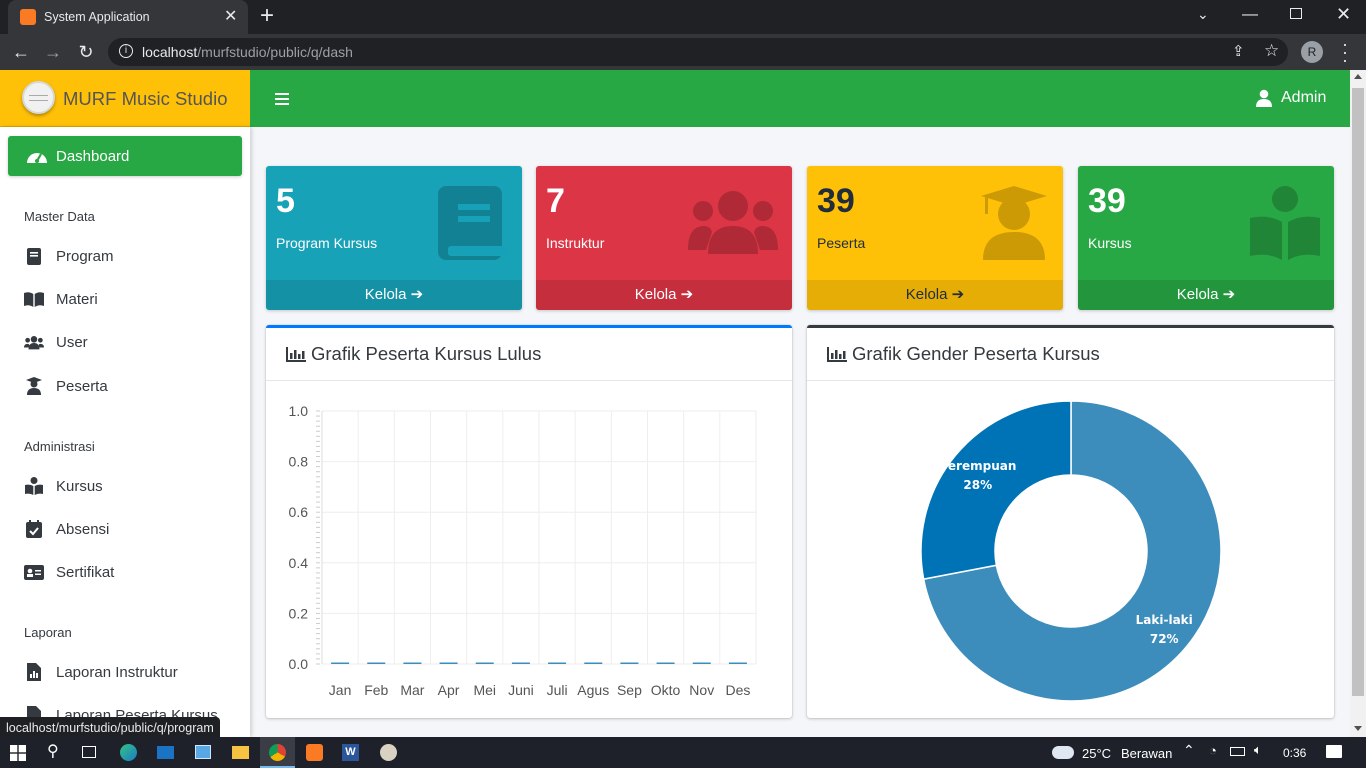 This screenshot has width=1366, height=768. I want to click on scrollbar, so click(1358, 403).